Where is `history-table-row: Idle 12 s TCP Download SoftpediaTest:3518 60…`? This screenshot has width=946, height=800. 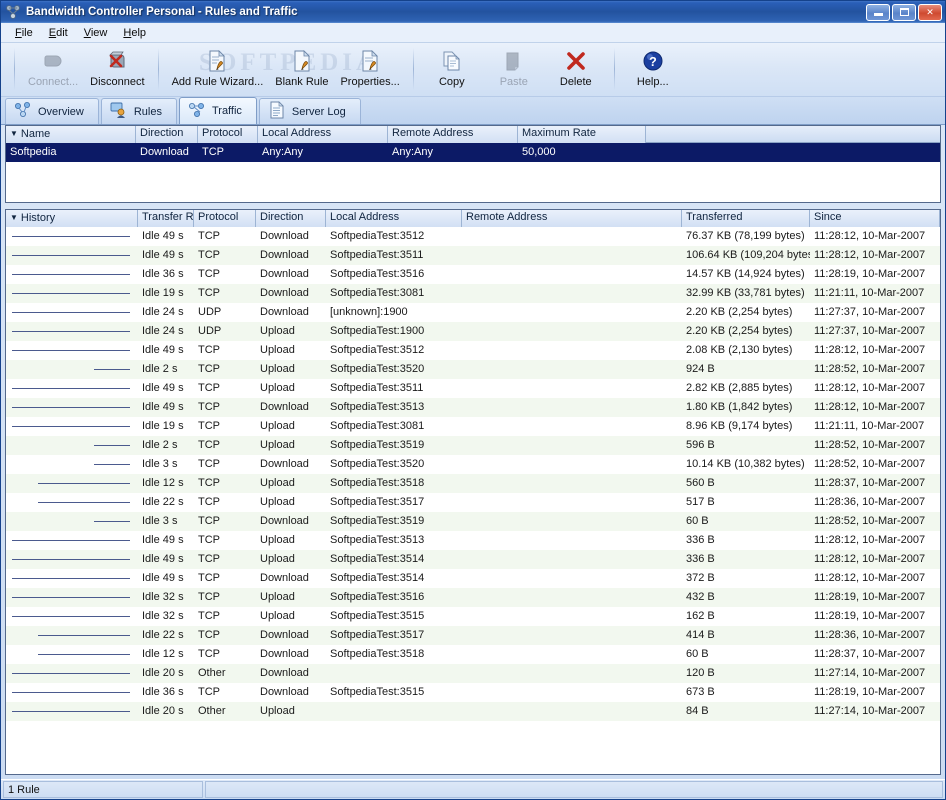 history-table-row: Idle 12 s TCP Download SoftpediaTest:3518 60… is located at coordinates (473, 654).